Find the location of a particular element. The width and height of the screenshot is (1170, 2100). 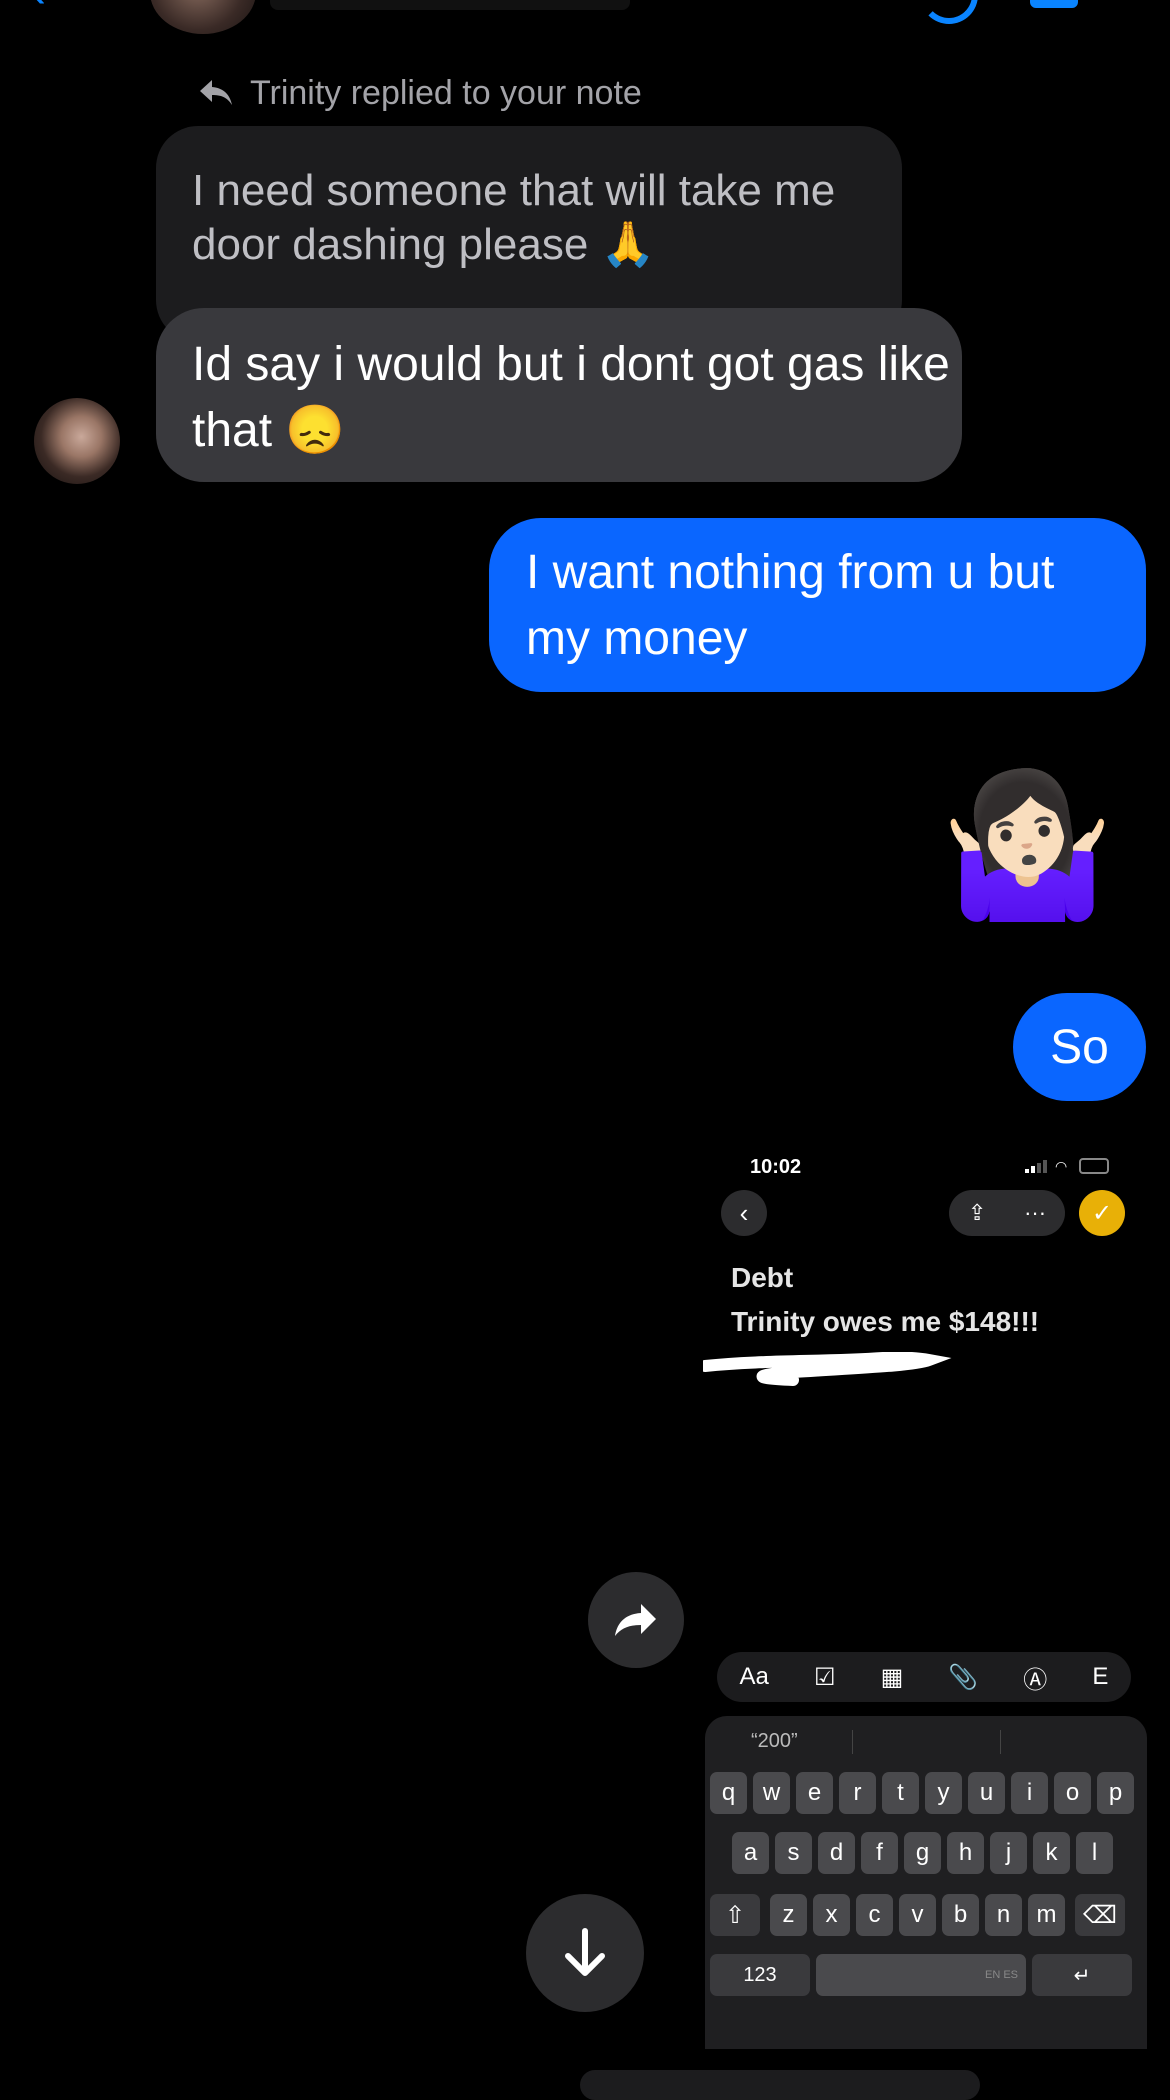

signal-icon is located at coordinates (1036, 1166).